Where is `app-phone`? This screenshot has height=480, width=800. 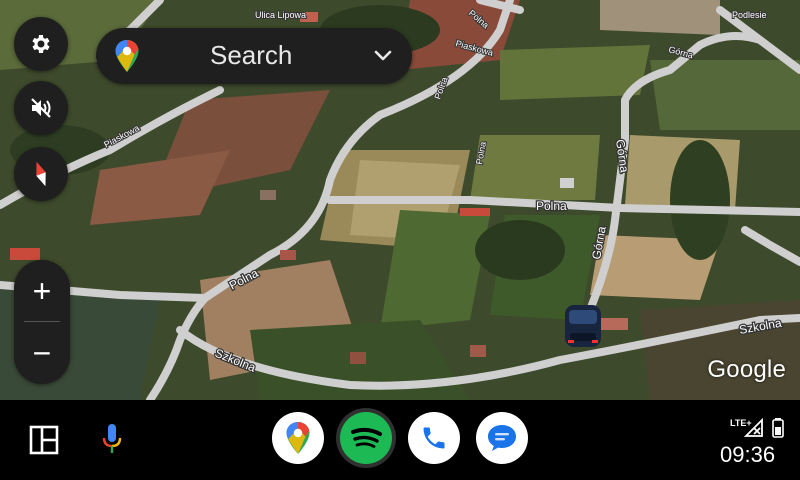 app-phone is located at coordinates (434, 438).